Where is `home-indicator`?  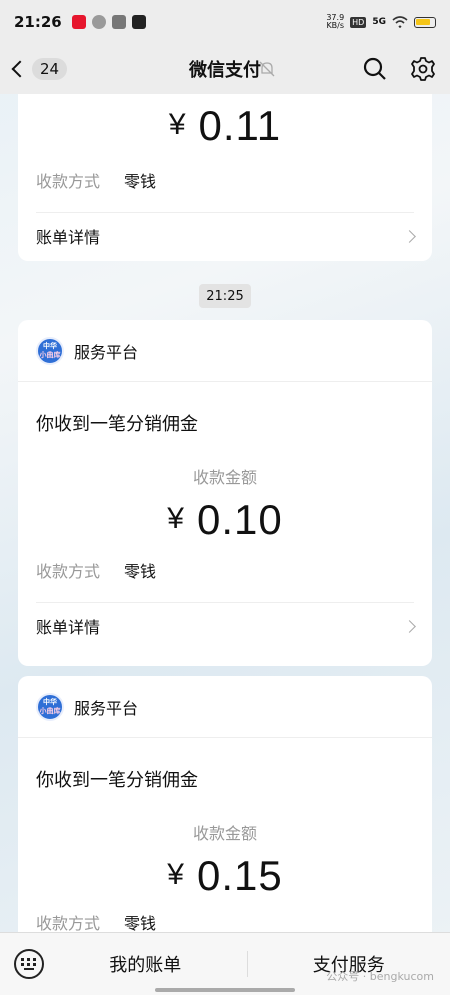
home-indicator is located at coordinates (225, 990).